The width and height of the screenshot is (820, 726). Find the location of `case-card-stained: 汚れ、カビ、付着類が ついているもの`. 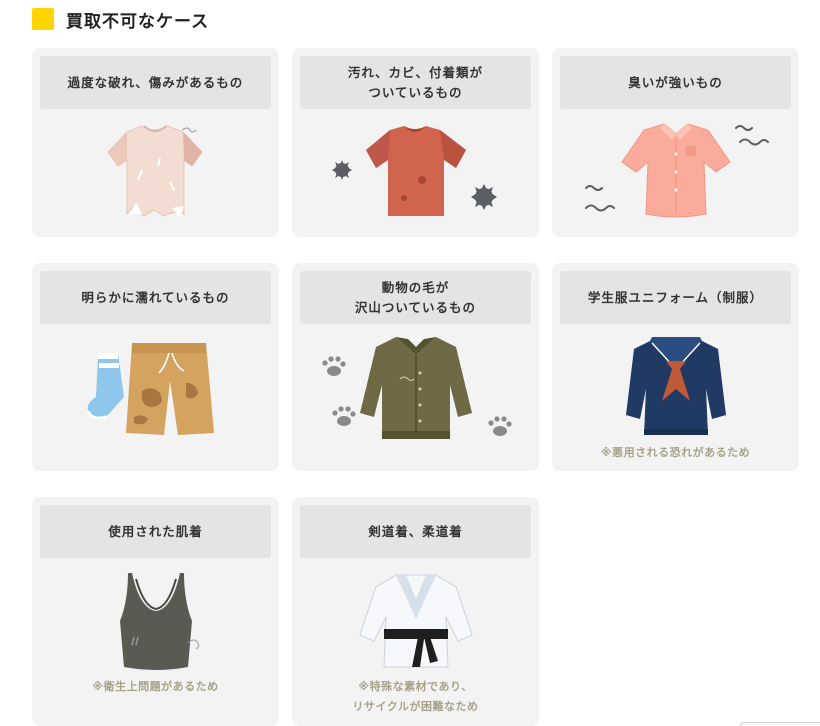

case-card-stained: 汚れ、カビ、付着類が ついているもの is located at coordinates (415, 142).